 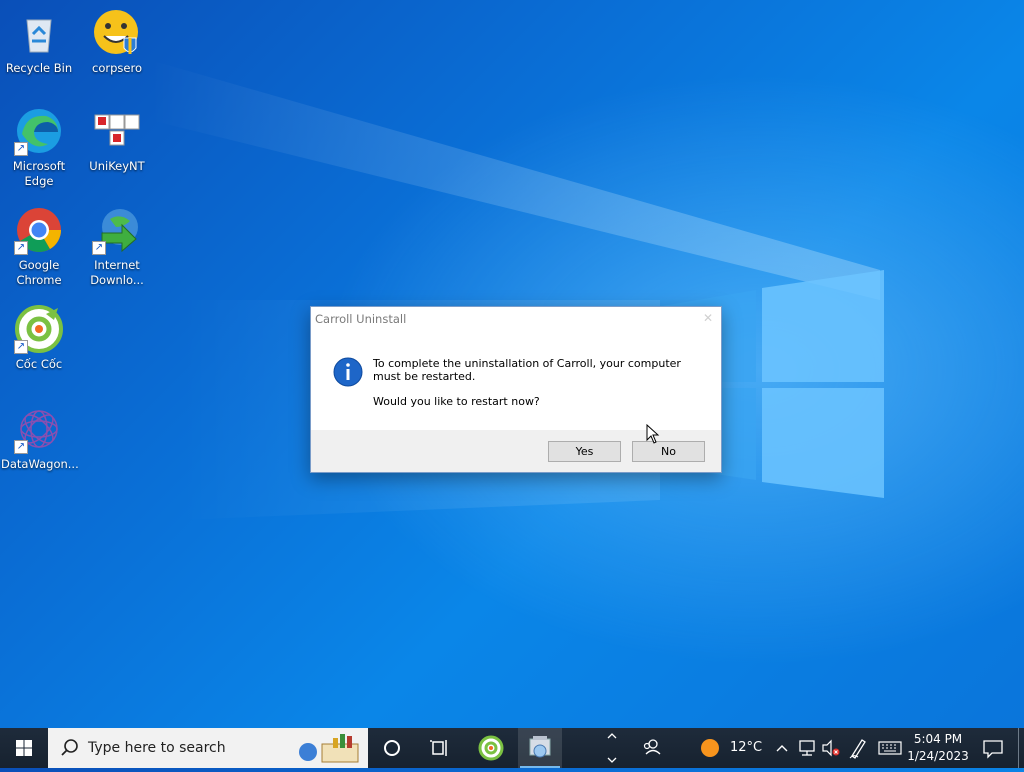 What do you see at coordinates (117, 33) in the screenshot?
I see `smiley-shield-icon` at bounding box center [117, 33].